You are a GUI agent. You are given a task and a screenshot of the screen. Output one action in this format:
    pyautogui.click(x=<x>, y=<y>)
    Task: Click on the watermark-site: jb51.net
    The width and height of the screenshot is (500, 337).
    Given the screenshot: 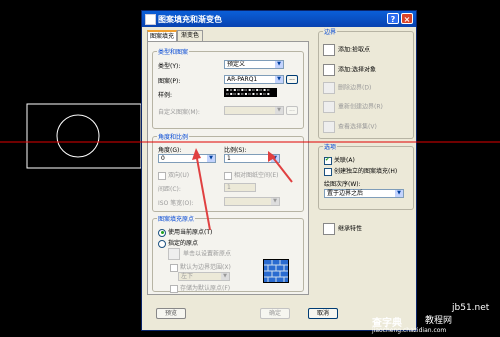 What is the action you would take?
    pyautogui.click(x=471, y=308)
    